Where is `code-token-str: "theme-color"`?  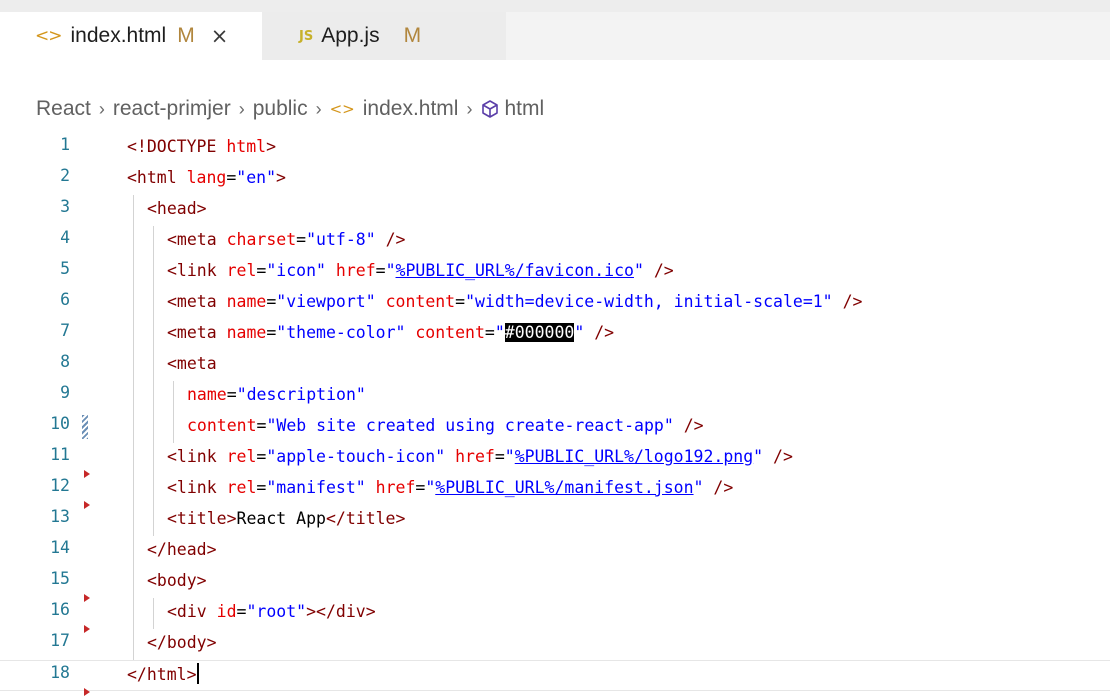
code-token-str: "theme-color" is located at coordinates (341, 332).